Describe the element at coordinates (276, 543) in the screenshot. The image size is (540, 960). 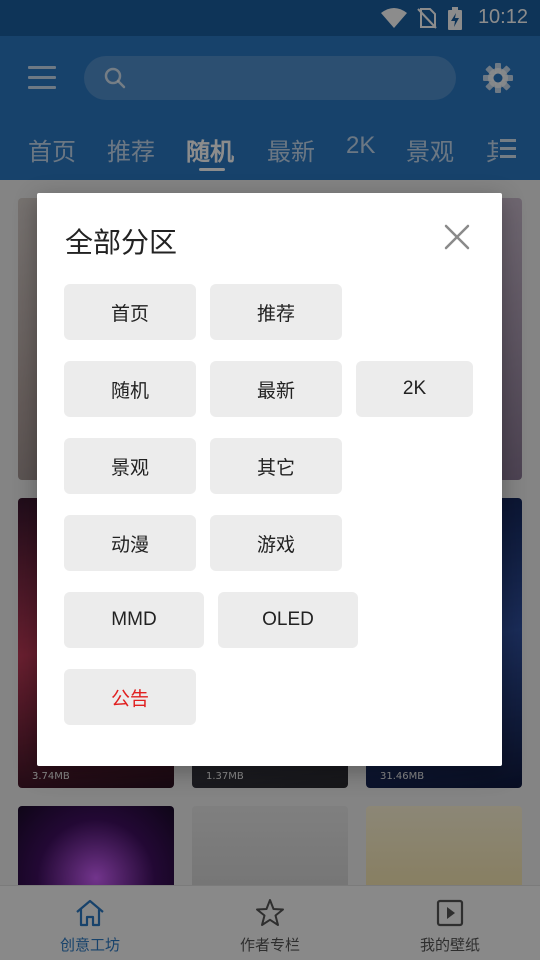
I see `category-chip-games: 游戏` at that location.